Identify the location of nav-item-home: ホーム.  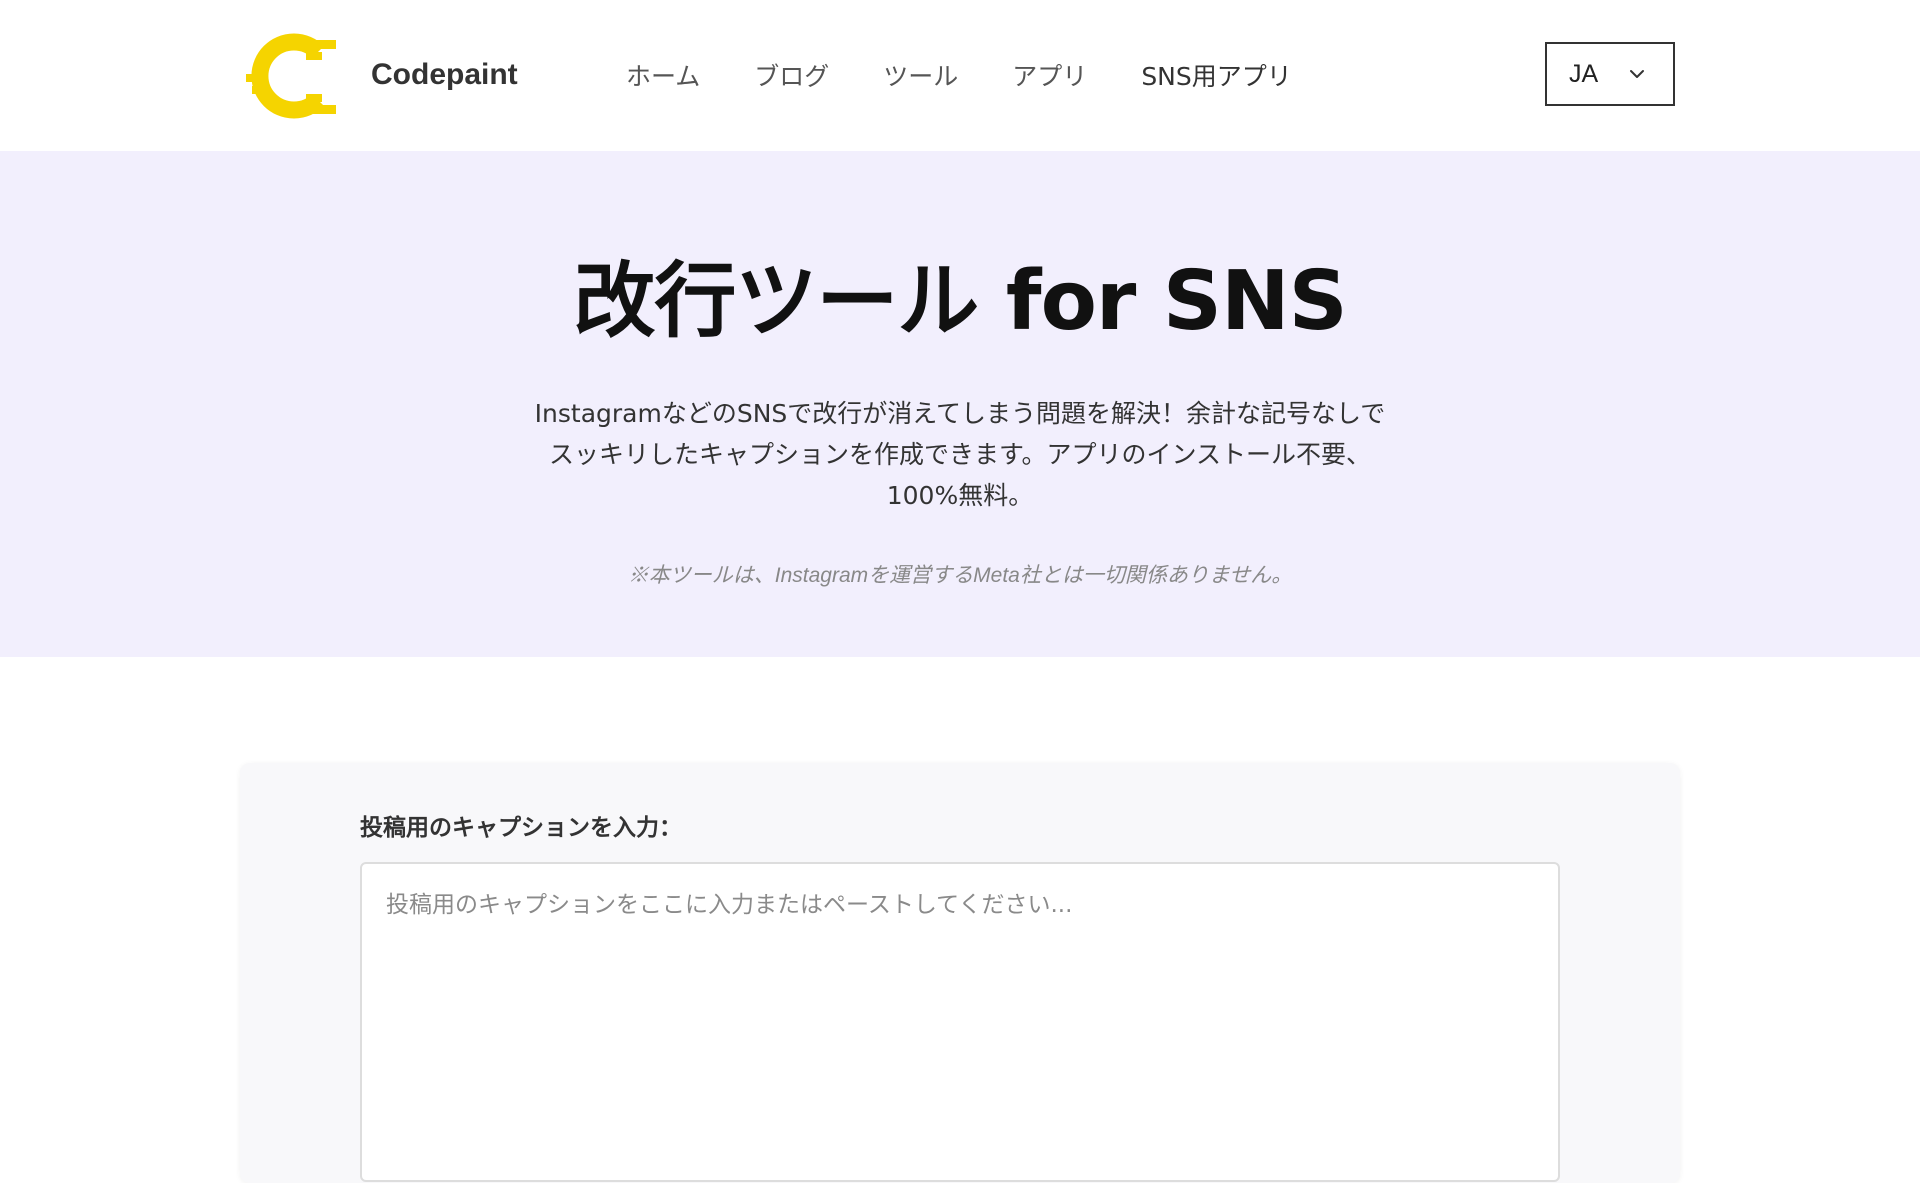
(663, 77).